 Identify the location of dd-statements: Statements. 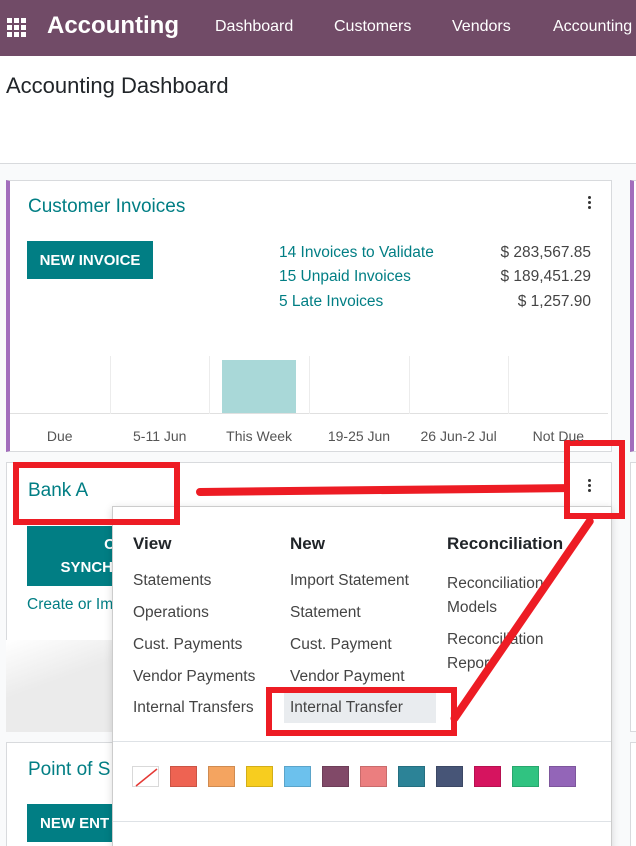
(172, 581).